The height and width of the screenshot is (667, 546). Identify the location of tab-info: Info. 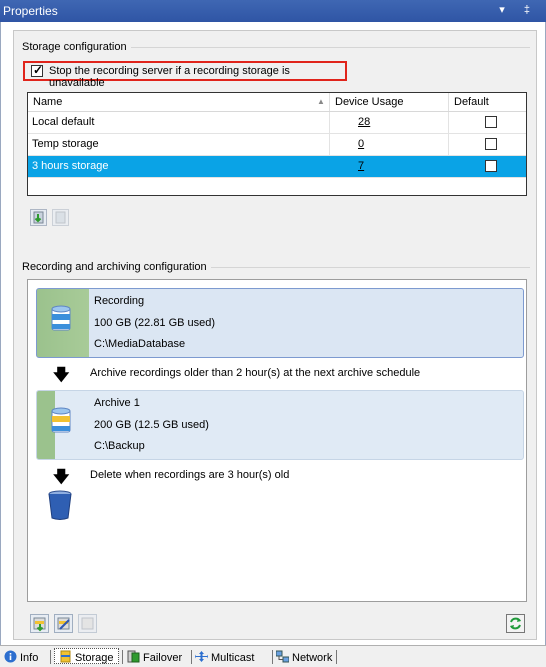
(21, 658).